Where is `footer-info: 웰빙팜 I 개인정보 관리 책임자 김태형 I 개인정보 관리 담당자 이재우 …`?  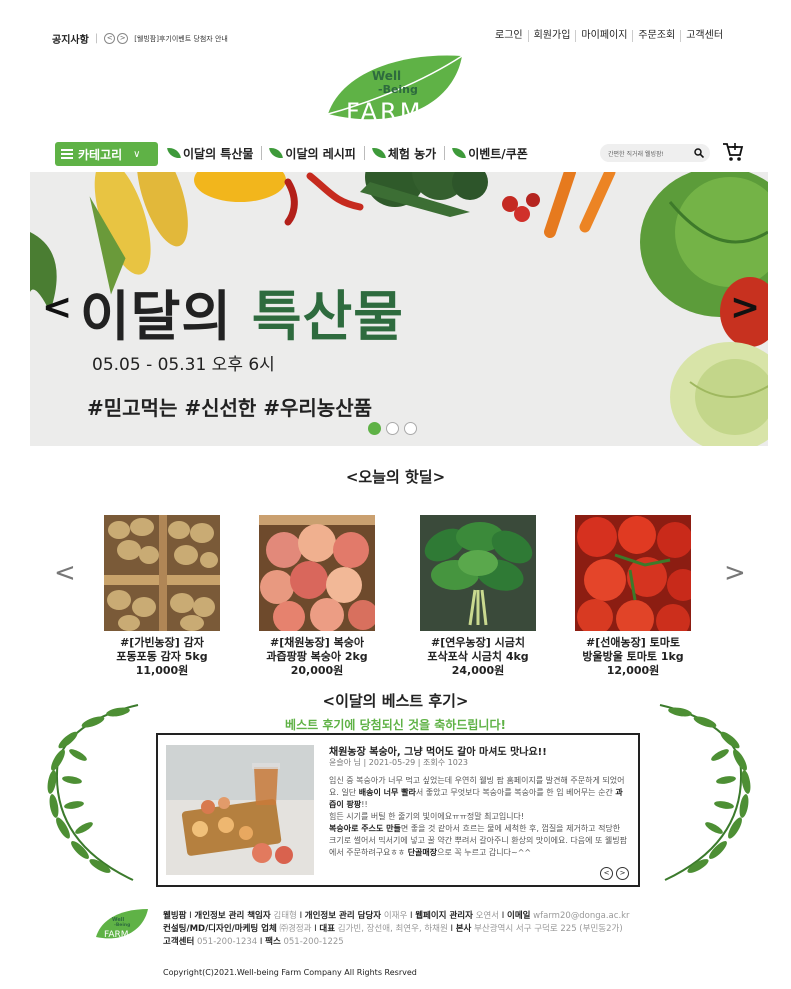 footer-info: 웰빙팜 I 개인정보 관리 책임자 김태형 I 개인정보 관리 담당자 이재우 … is located at coordinates (433, 929).